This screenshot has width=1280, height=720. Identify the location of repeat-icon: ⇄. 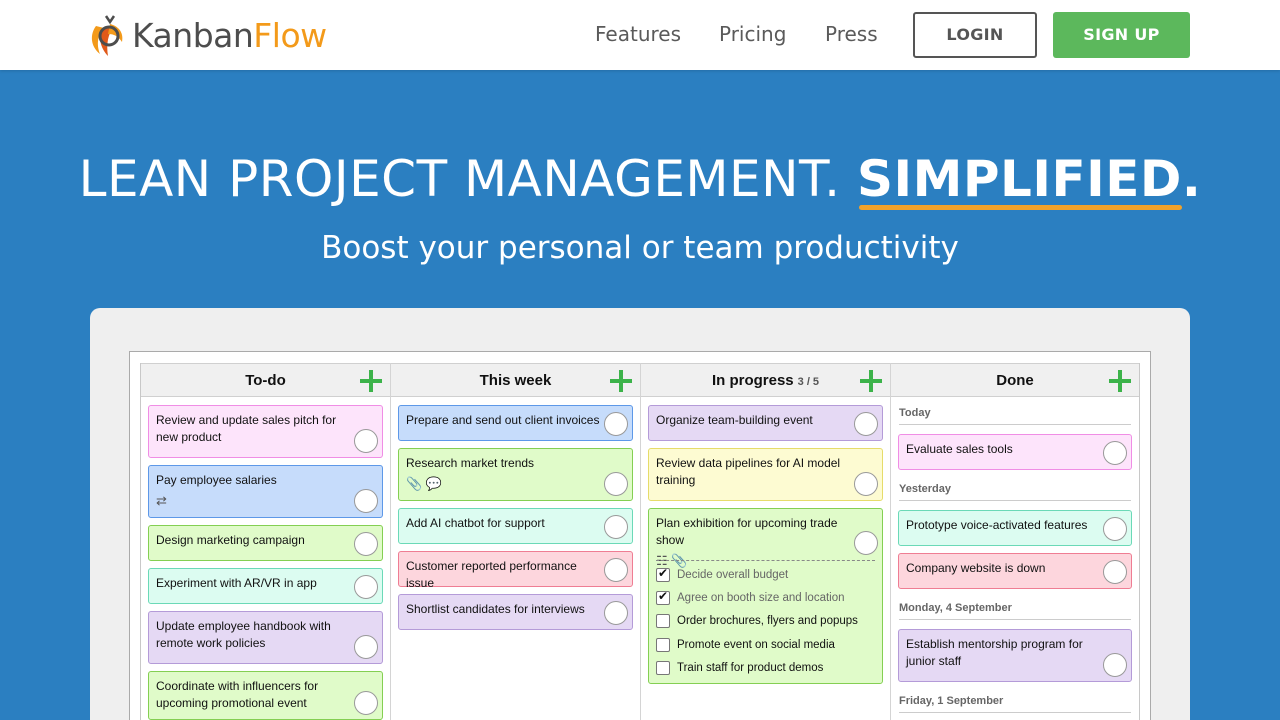
(161, 500).